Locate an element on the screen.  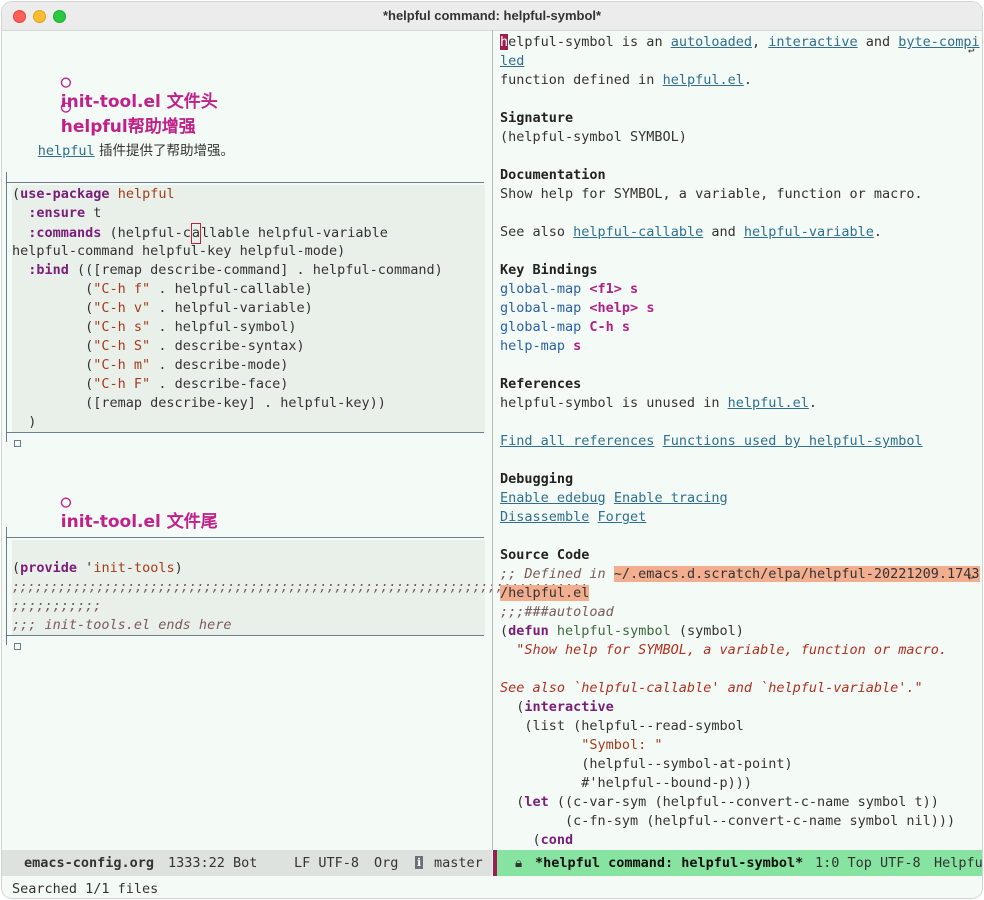
source-code-title: Source Code is located at coordinates (545, 555).